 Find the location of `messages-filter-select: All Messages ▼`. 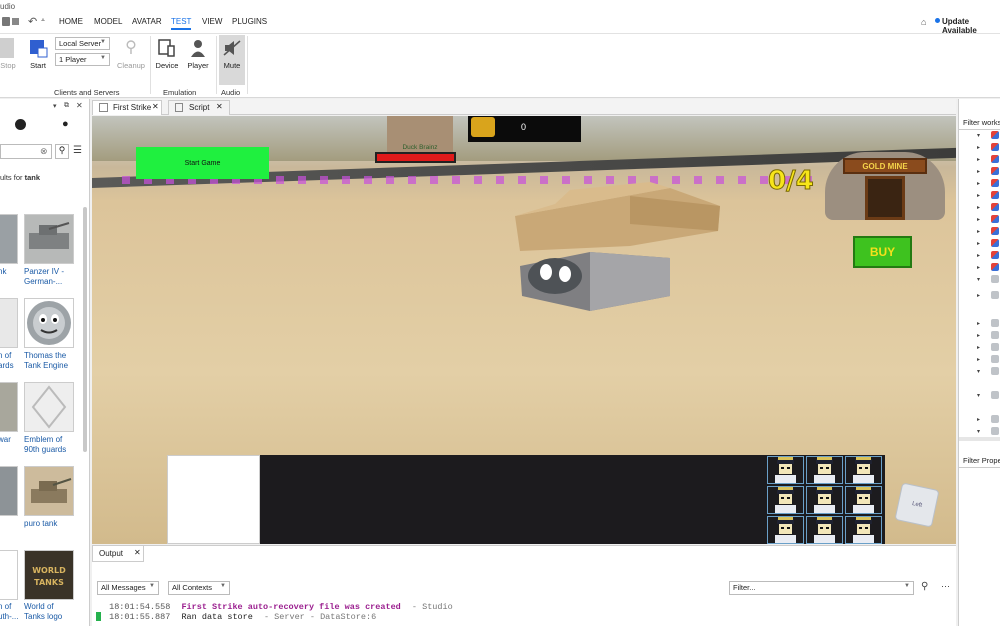

messages-filter-select: All Messages ▼ is located at coordinates (128, 588).